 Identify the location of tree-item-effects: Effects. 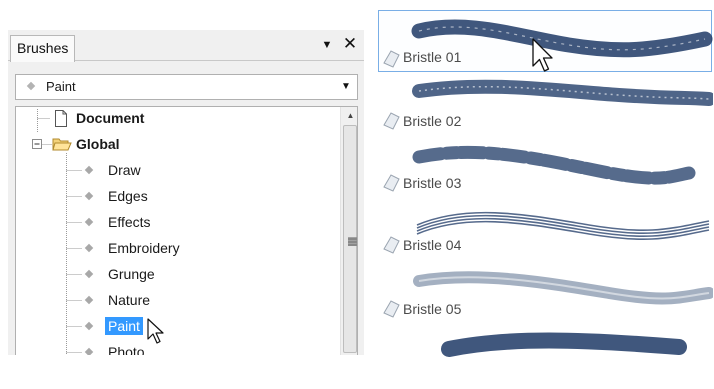
(129, 222).